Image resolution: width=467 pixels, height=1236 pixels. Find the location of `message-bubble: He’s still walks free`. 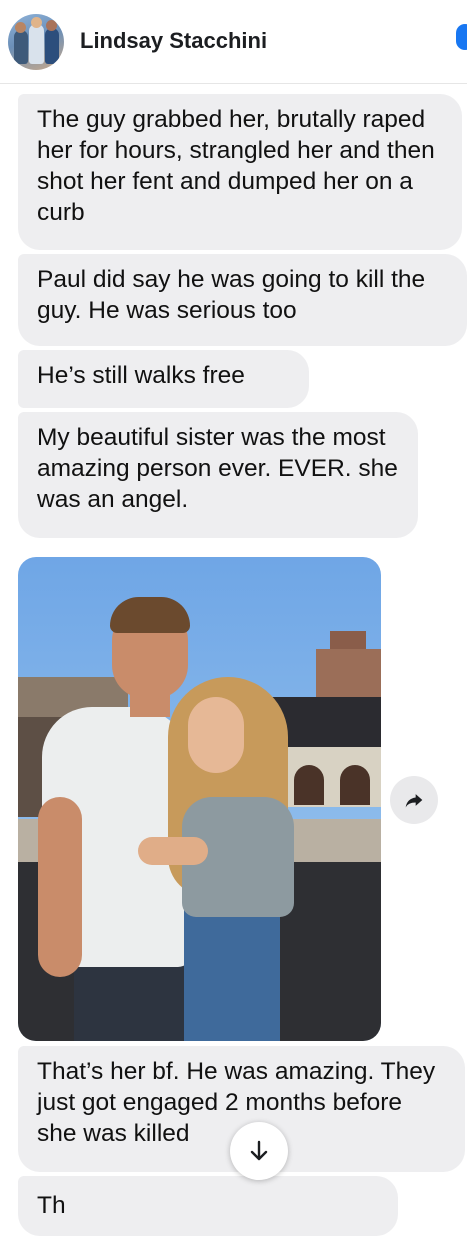

message-bubble: He’s still walks free is located at coordinates (163, 379).